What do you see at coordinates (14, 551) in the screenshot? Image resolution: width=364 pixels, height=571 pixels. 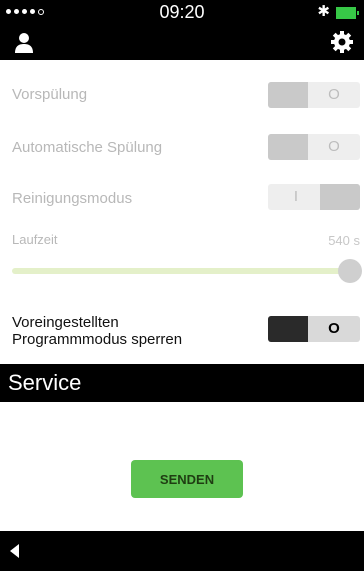 I see `back-icon` at bounding box center [14, 551].